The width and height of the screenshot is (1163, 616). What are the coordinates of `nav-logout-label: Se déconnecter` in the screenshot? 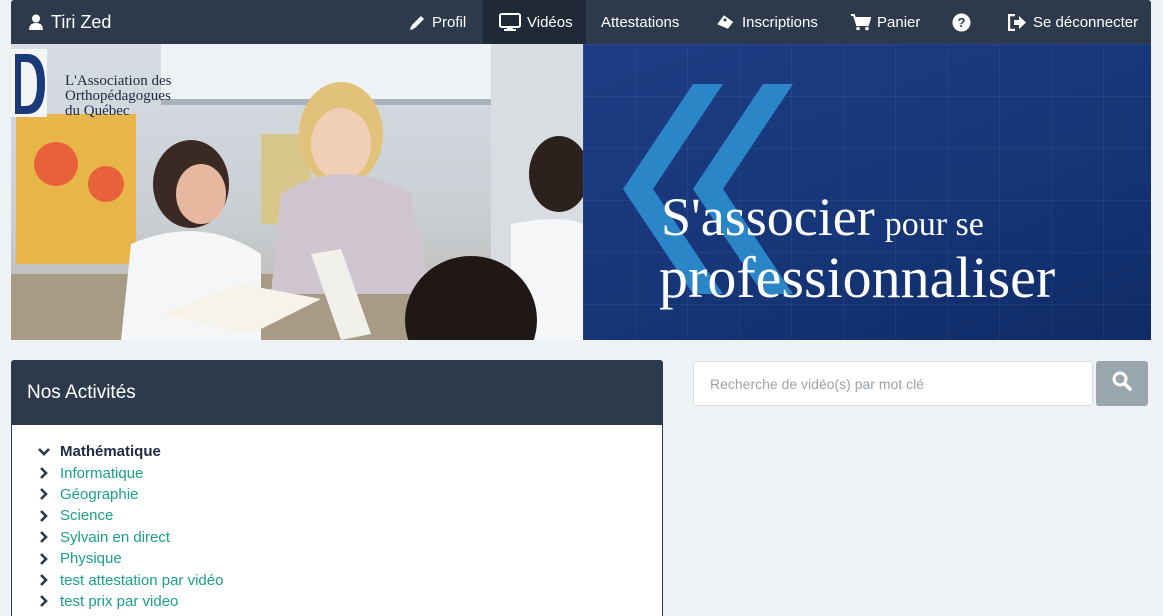 It's located at (1086, 22).